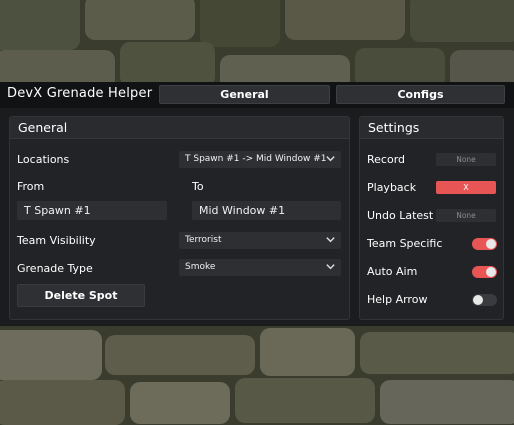  What do you see at coordinates (31, 186) in the screenshot?
I see `from-label: From` at bounding box center [31, 186].